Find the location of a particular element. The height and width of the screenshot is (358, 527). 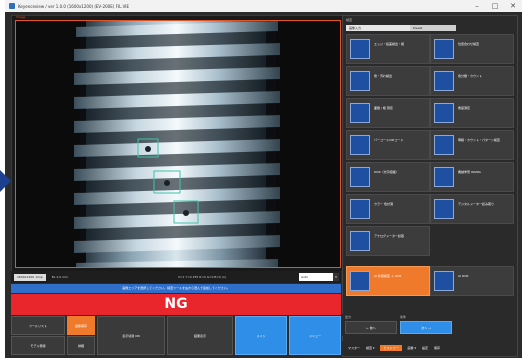

ai-ocr-icon is located at coordinates (444, 281).